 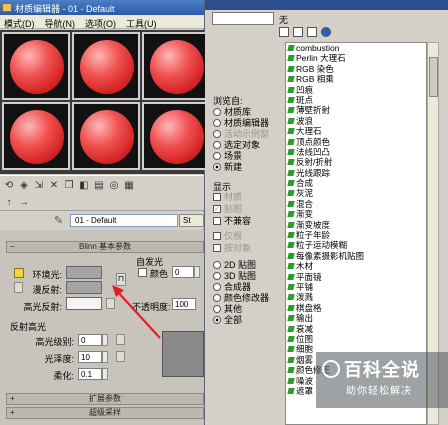 I want to click on menu-navigation: 导航(N), so click(x=61, y=22).